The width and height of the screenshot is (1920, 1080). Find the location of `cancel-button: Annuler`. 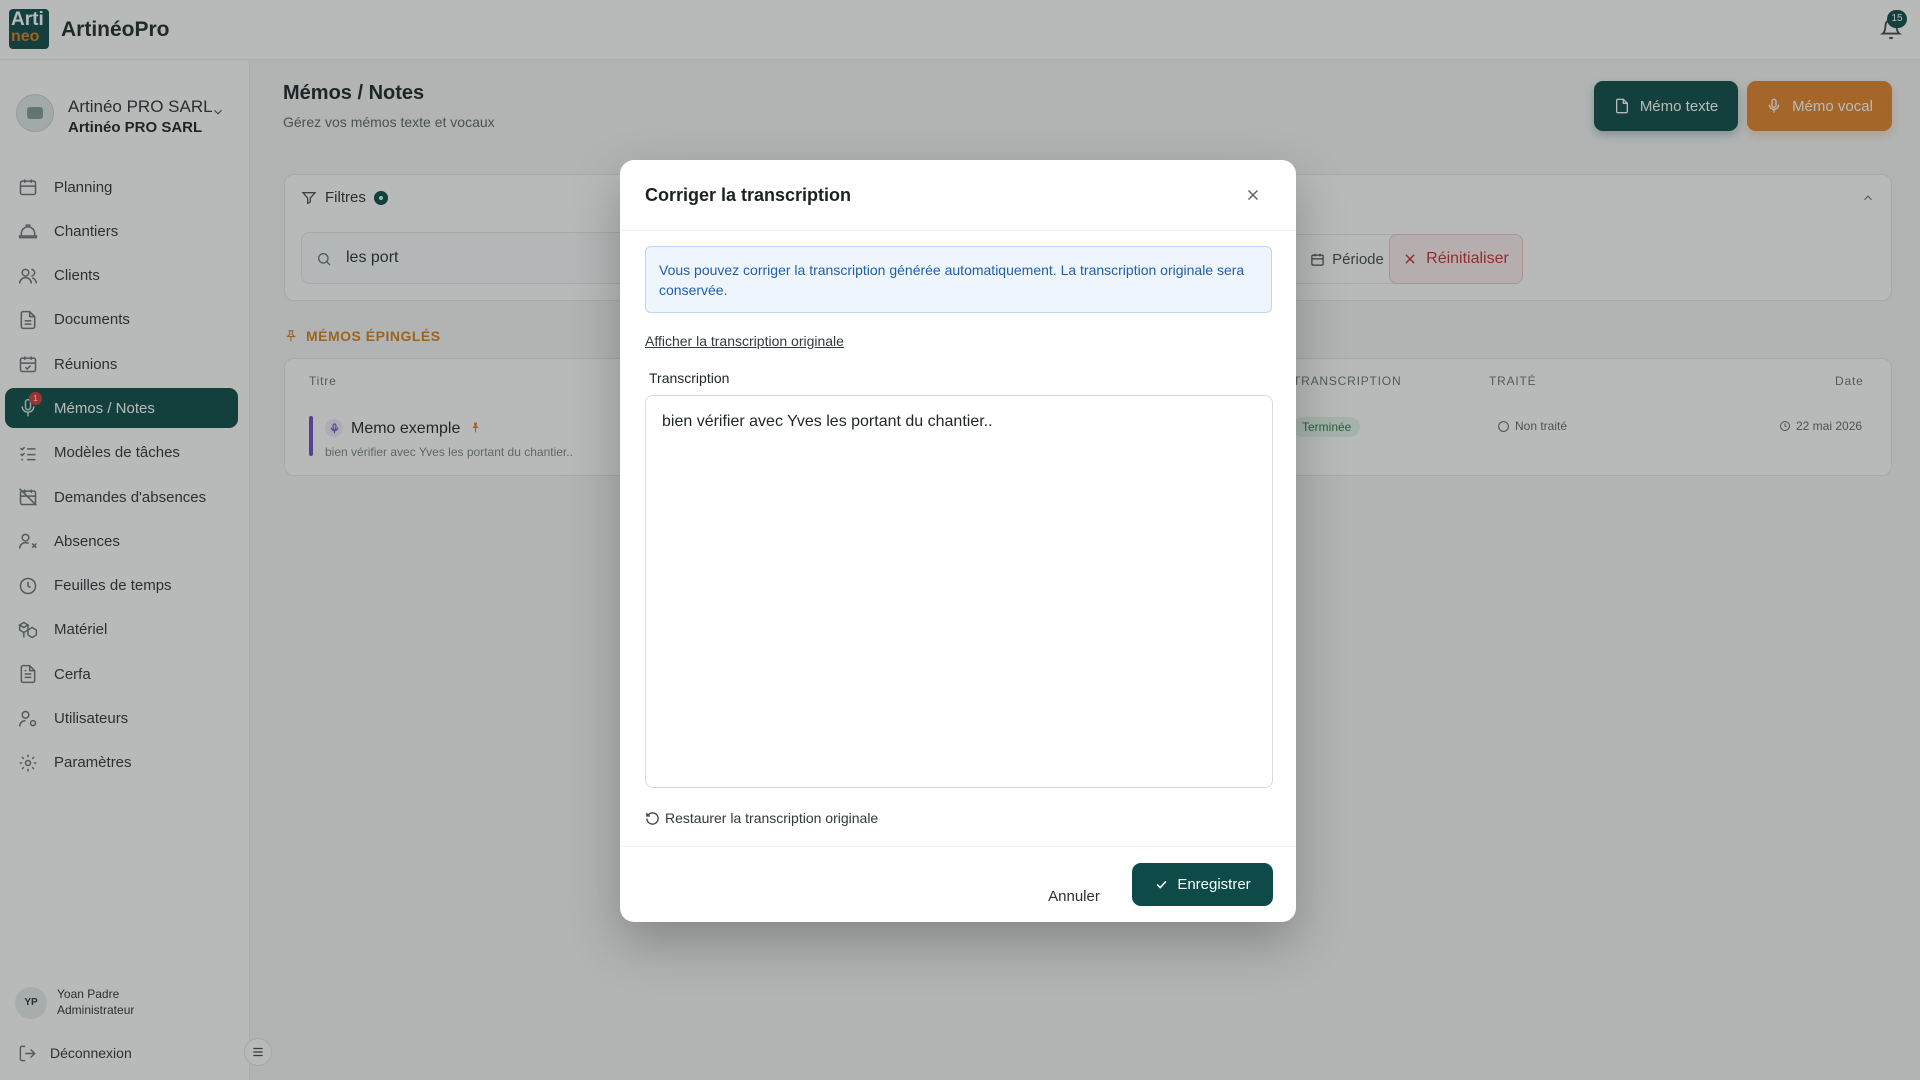

cancel-button: Annuler is located at coordinates (1074, 896).